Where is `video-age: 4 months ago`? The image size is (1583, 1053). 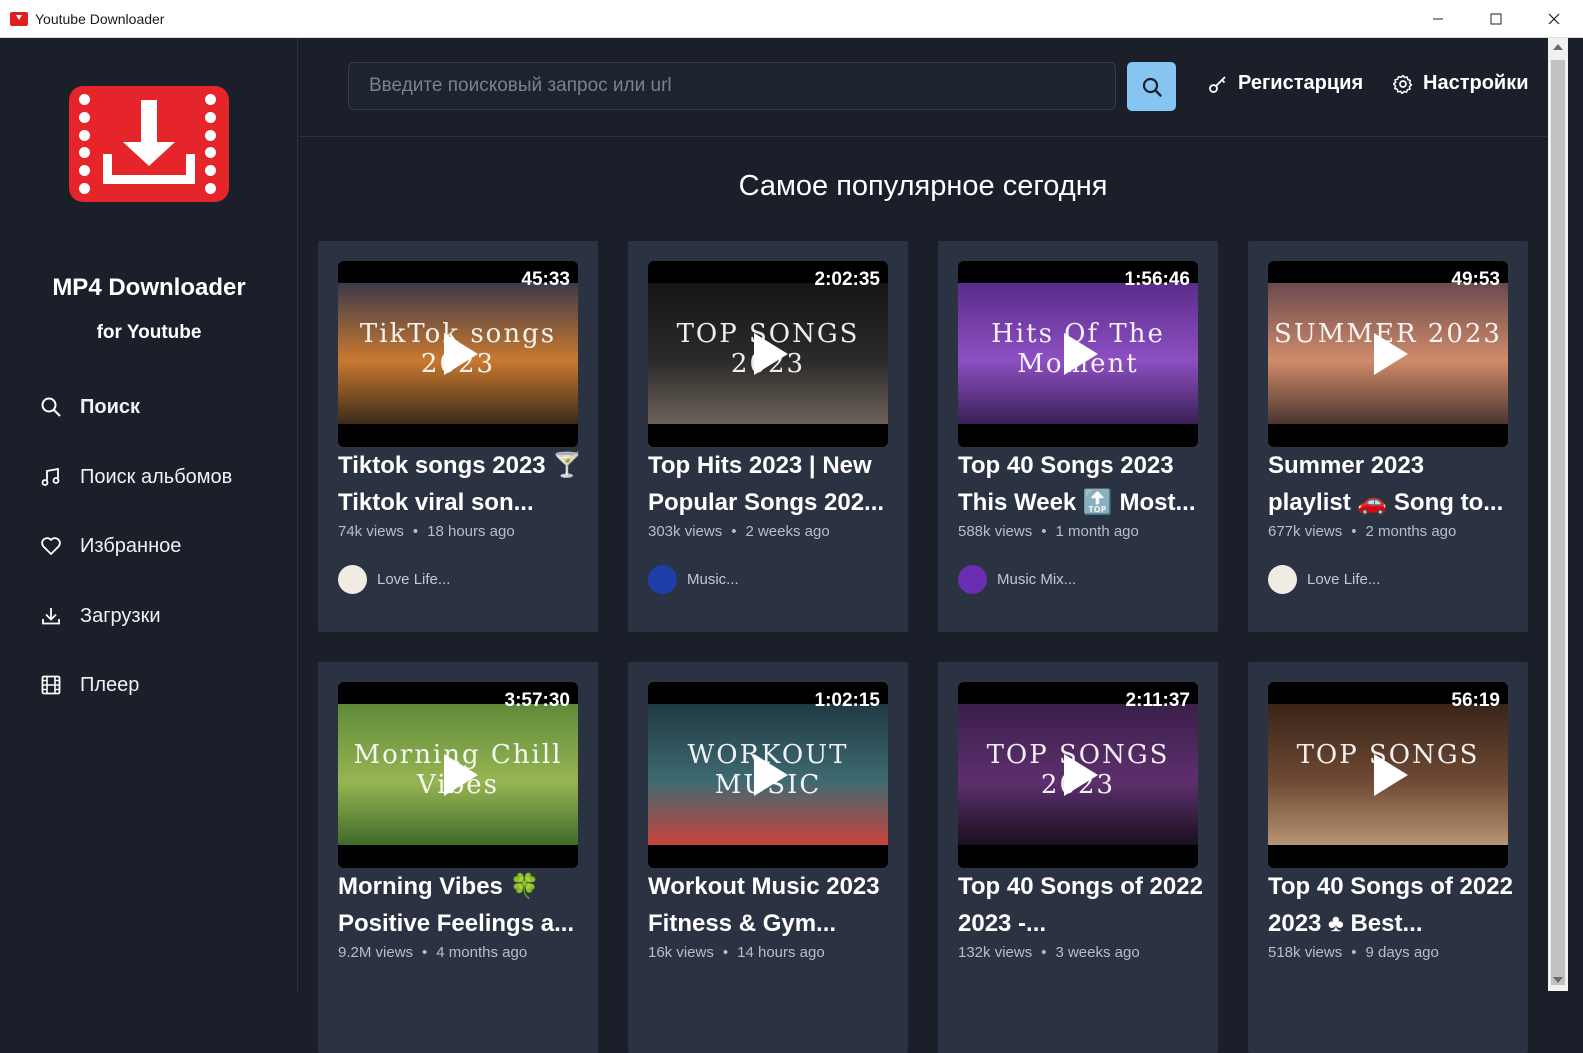 video-age: 4 months ago is located at coordinates (482, 952).